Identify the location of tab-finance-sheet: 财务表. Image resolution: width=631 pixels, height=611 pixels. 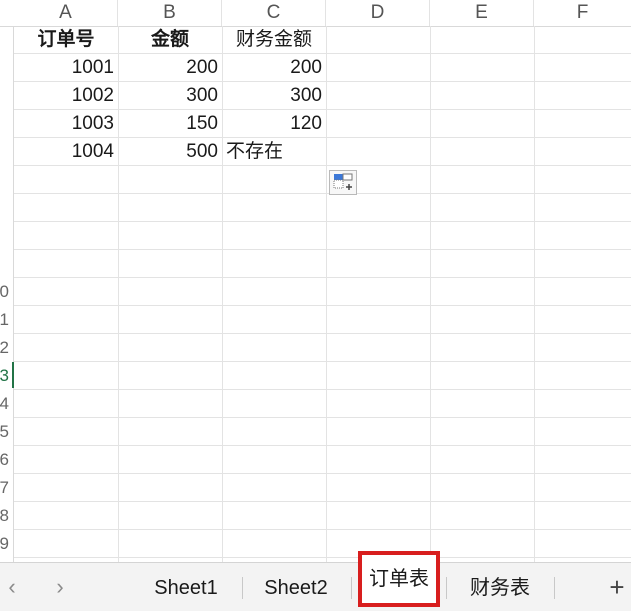
(500, 588).